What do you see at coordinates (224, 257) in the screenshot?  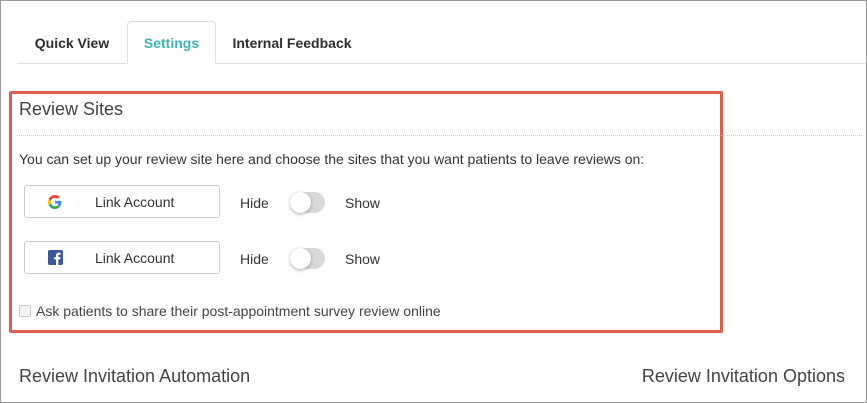 I see `facebook-site-row: Link Account Hide Show` at bounding box center [224, 257].